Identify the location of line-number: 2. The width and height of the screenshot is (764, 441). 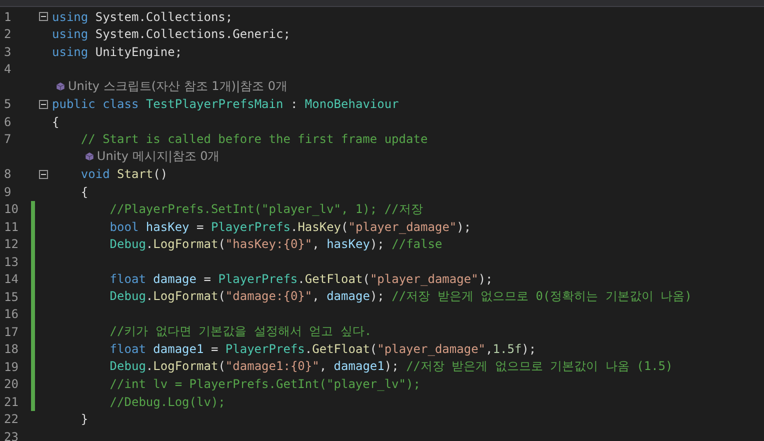
(7, 34).